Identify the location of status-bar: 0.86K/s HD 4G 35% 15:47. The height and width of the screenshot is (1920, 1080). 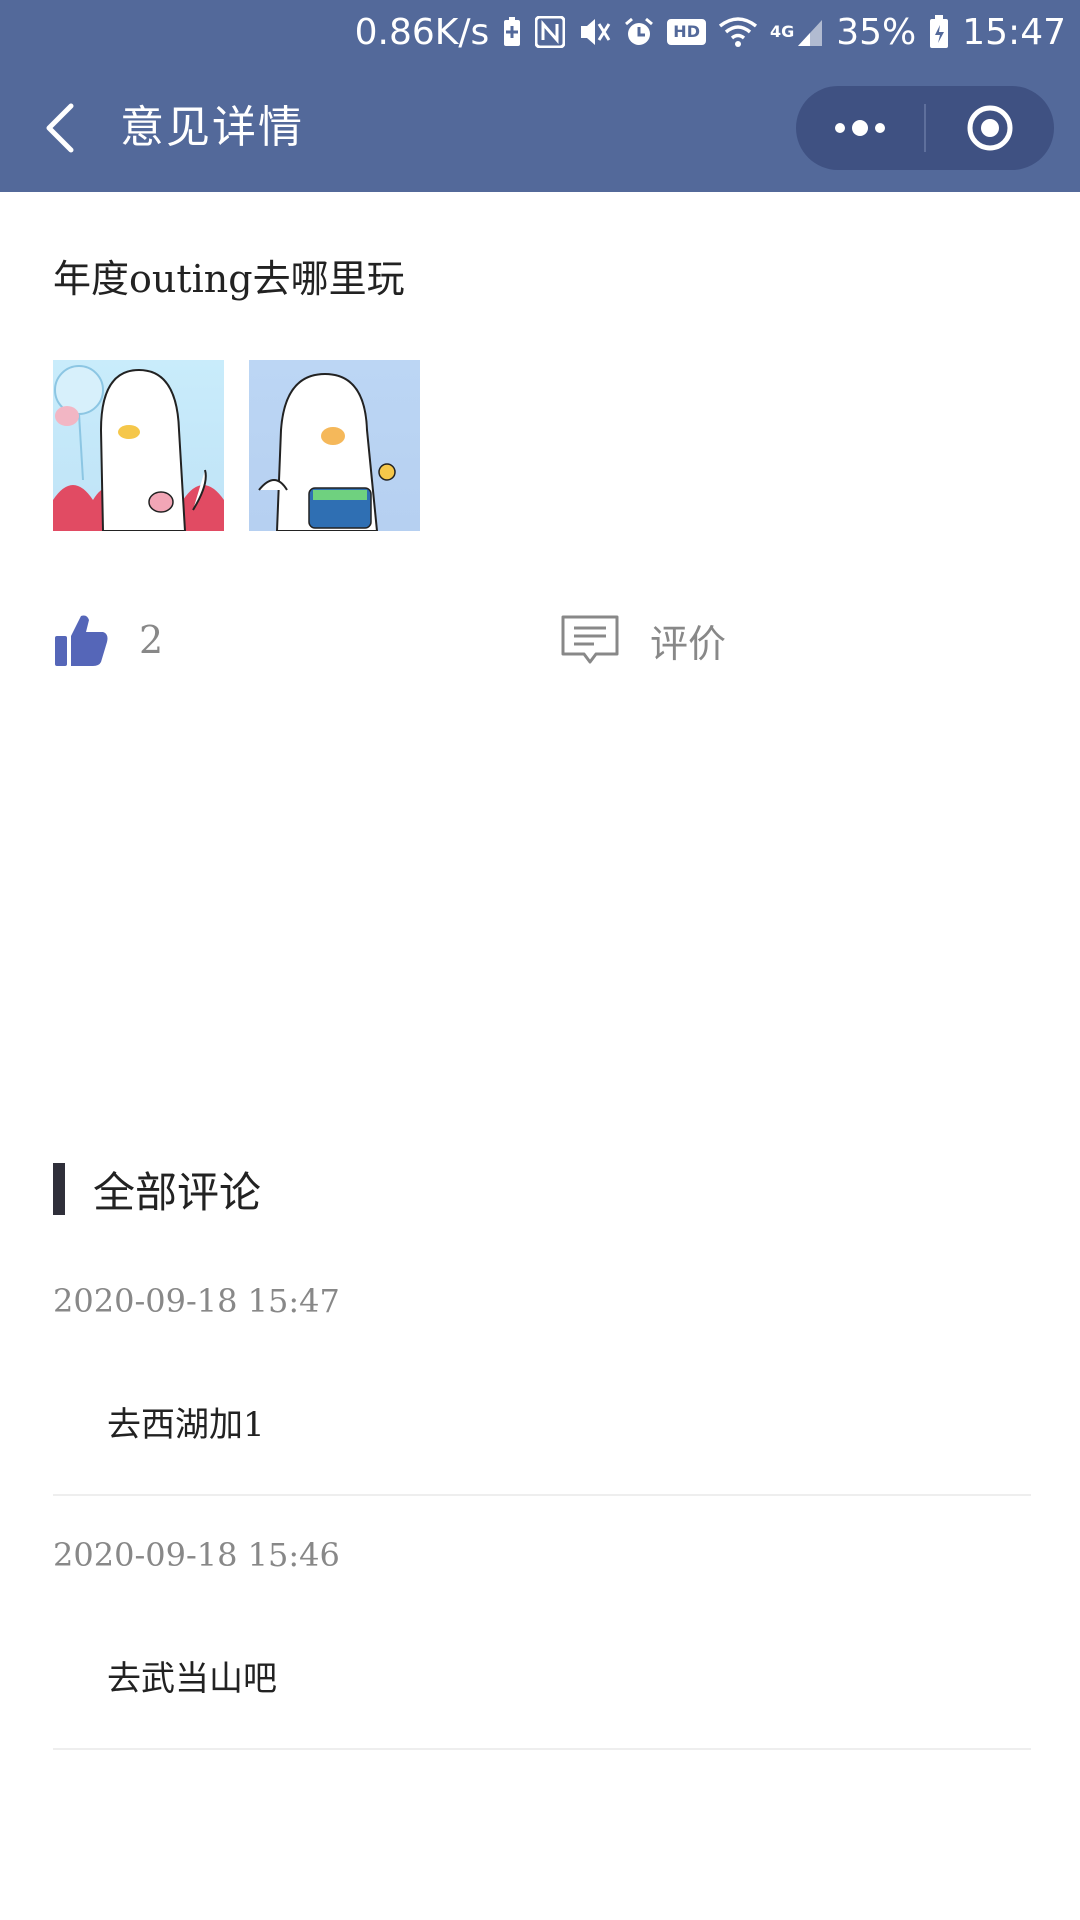
(540, 32).